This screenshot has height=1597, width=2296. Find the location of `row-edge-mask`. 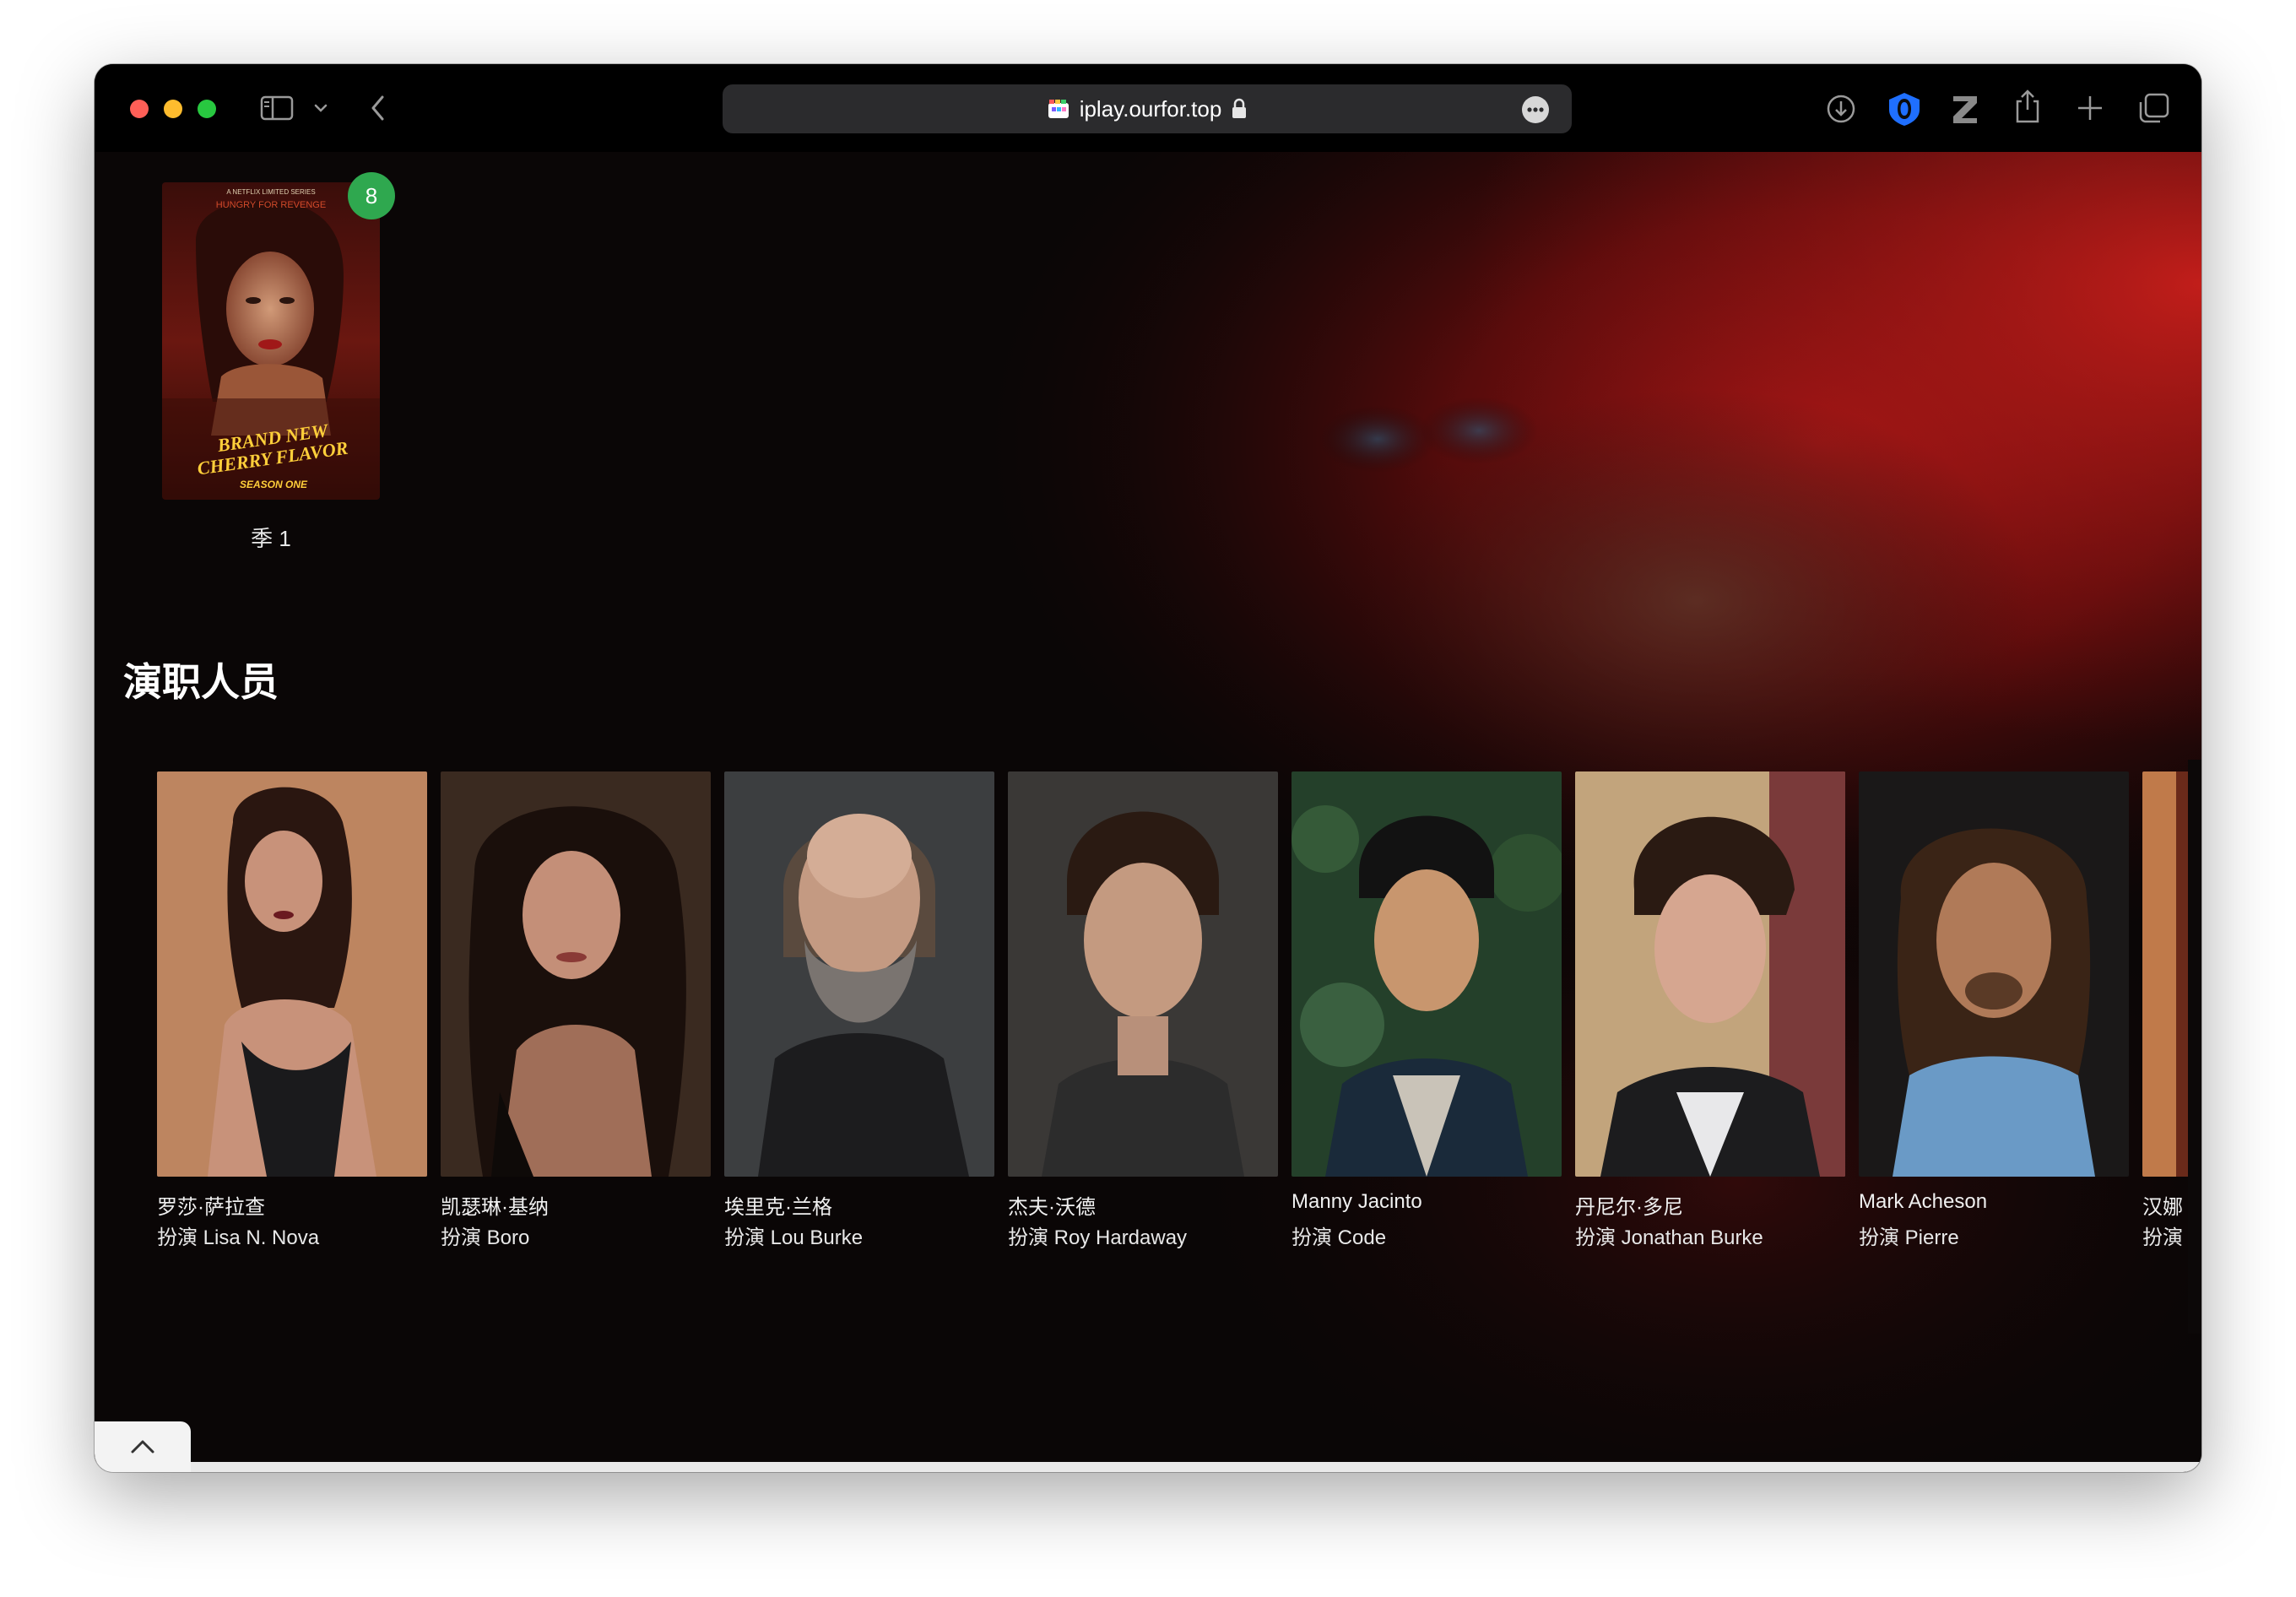

row-edge-mask is located at coordinates (2194, 1047).